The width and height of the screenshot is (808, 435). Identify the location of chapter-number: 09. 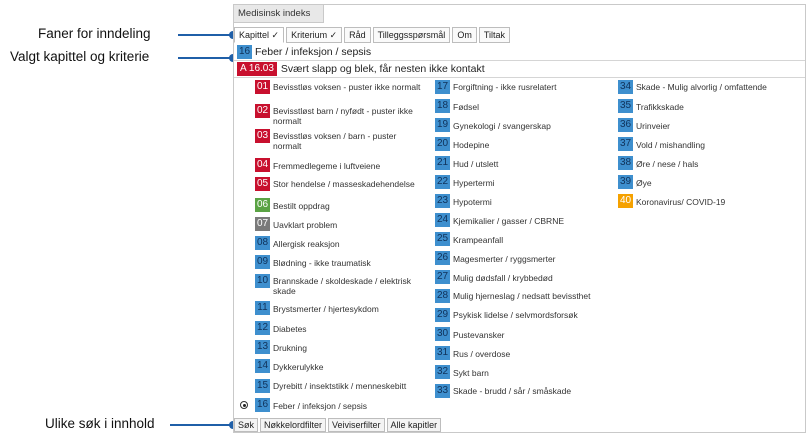
(262, 262).